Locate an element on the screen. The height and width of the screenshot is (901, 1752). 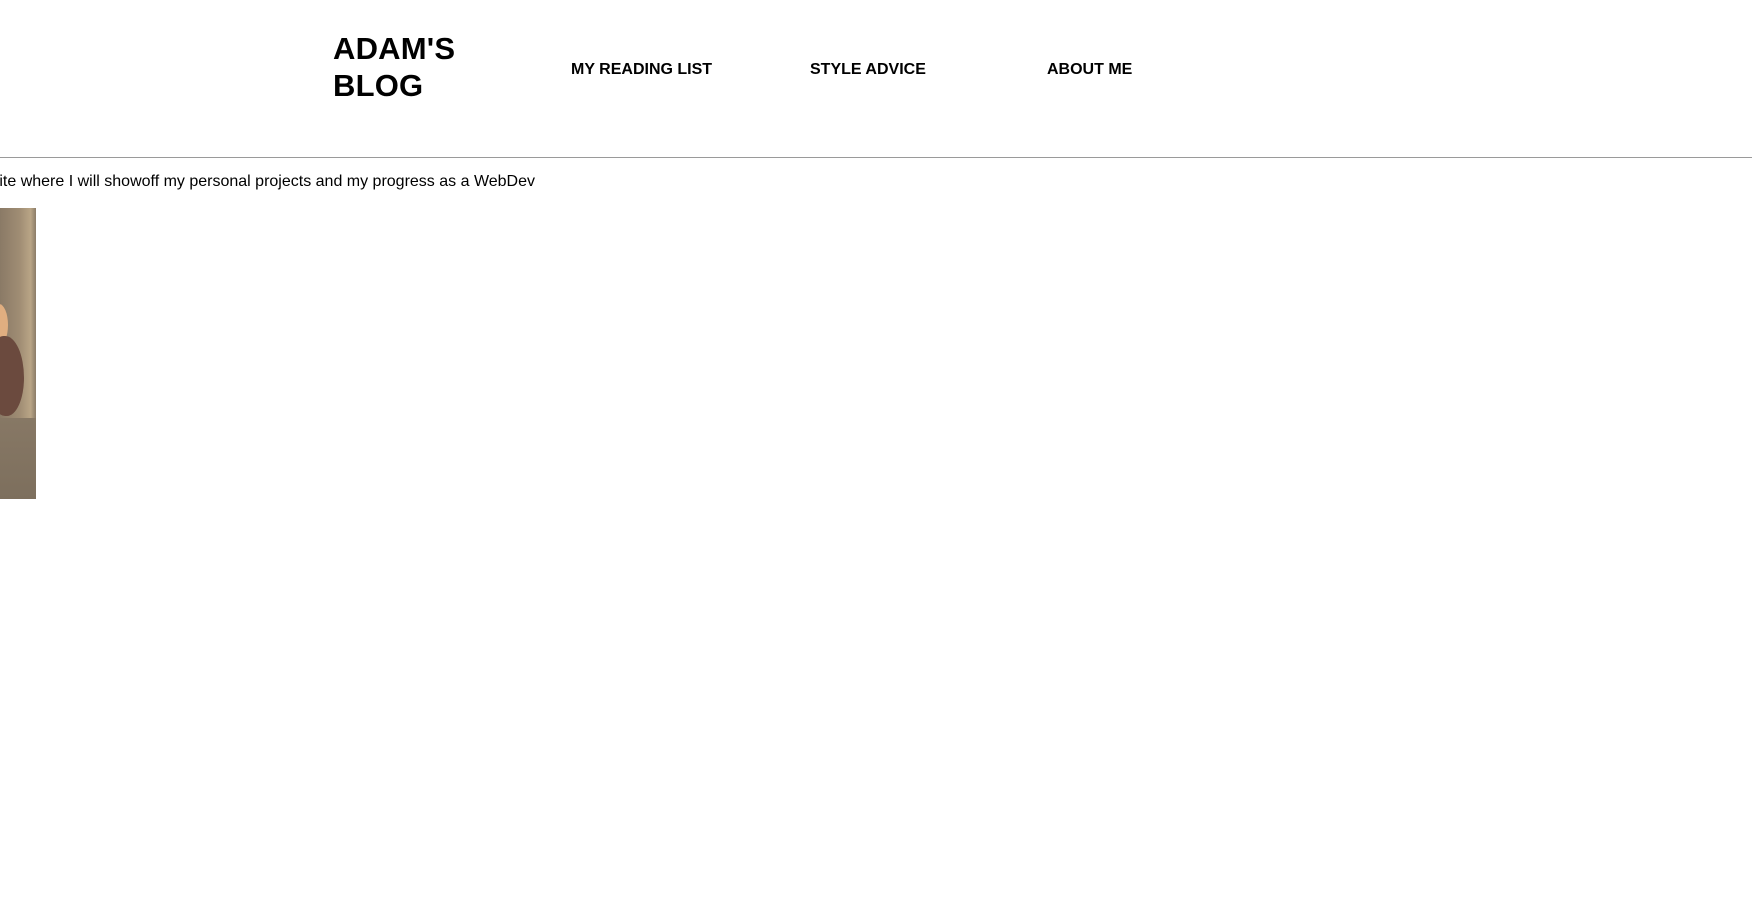
profile-photo is located at coordinates (18, 353).